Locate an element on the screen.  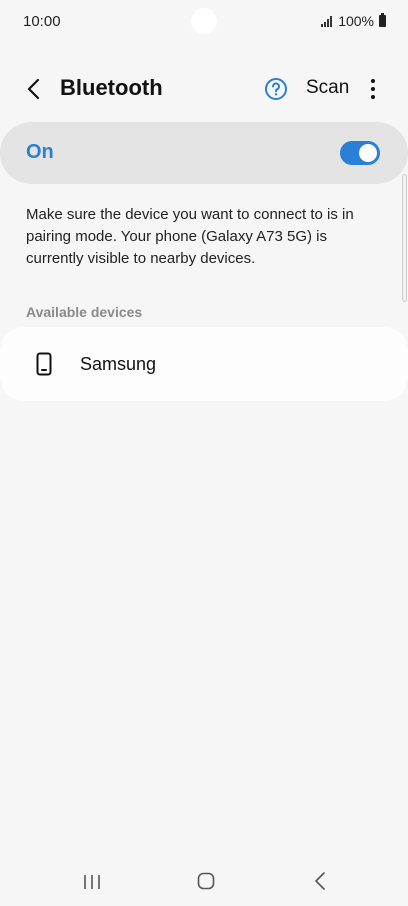
scrollbar is located at coordinates (404, 238).